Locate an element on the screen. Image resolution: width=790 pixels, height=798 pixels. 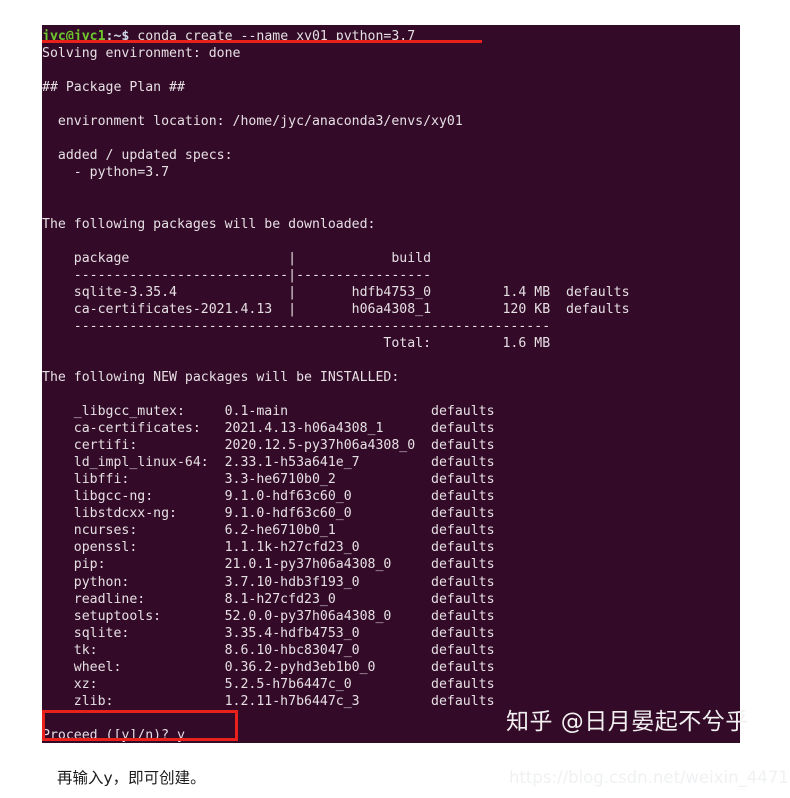
terminal-line-28: ncurses: 6.2-he6710b0_1 defaults is located at coordinates (268, 531).